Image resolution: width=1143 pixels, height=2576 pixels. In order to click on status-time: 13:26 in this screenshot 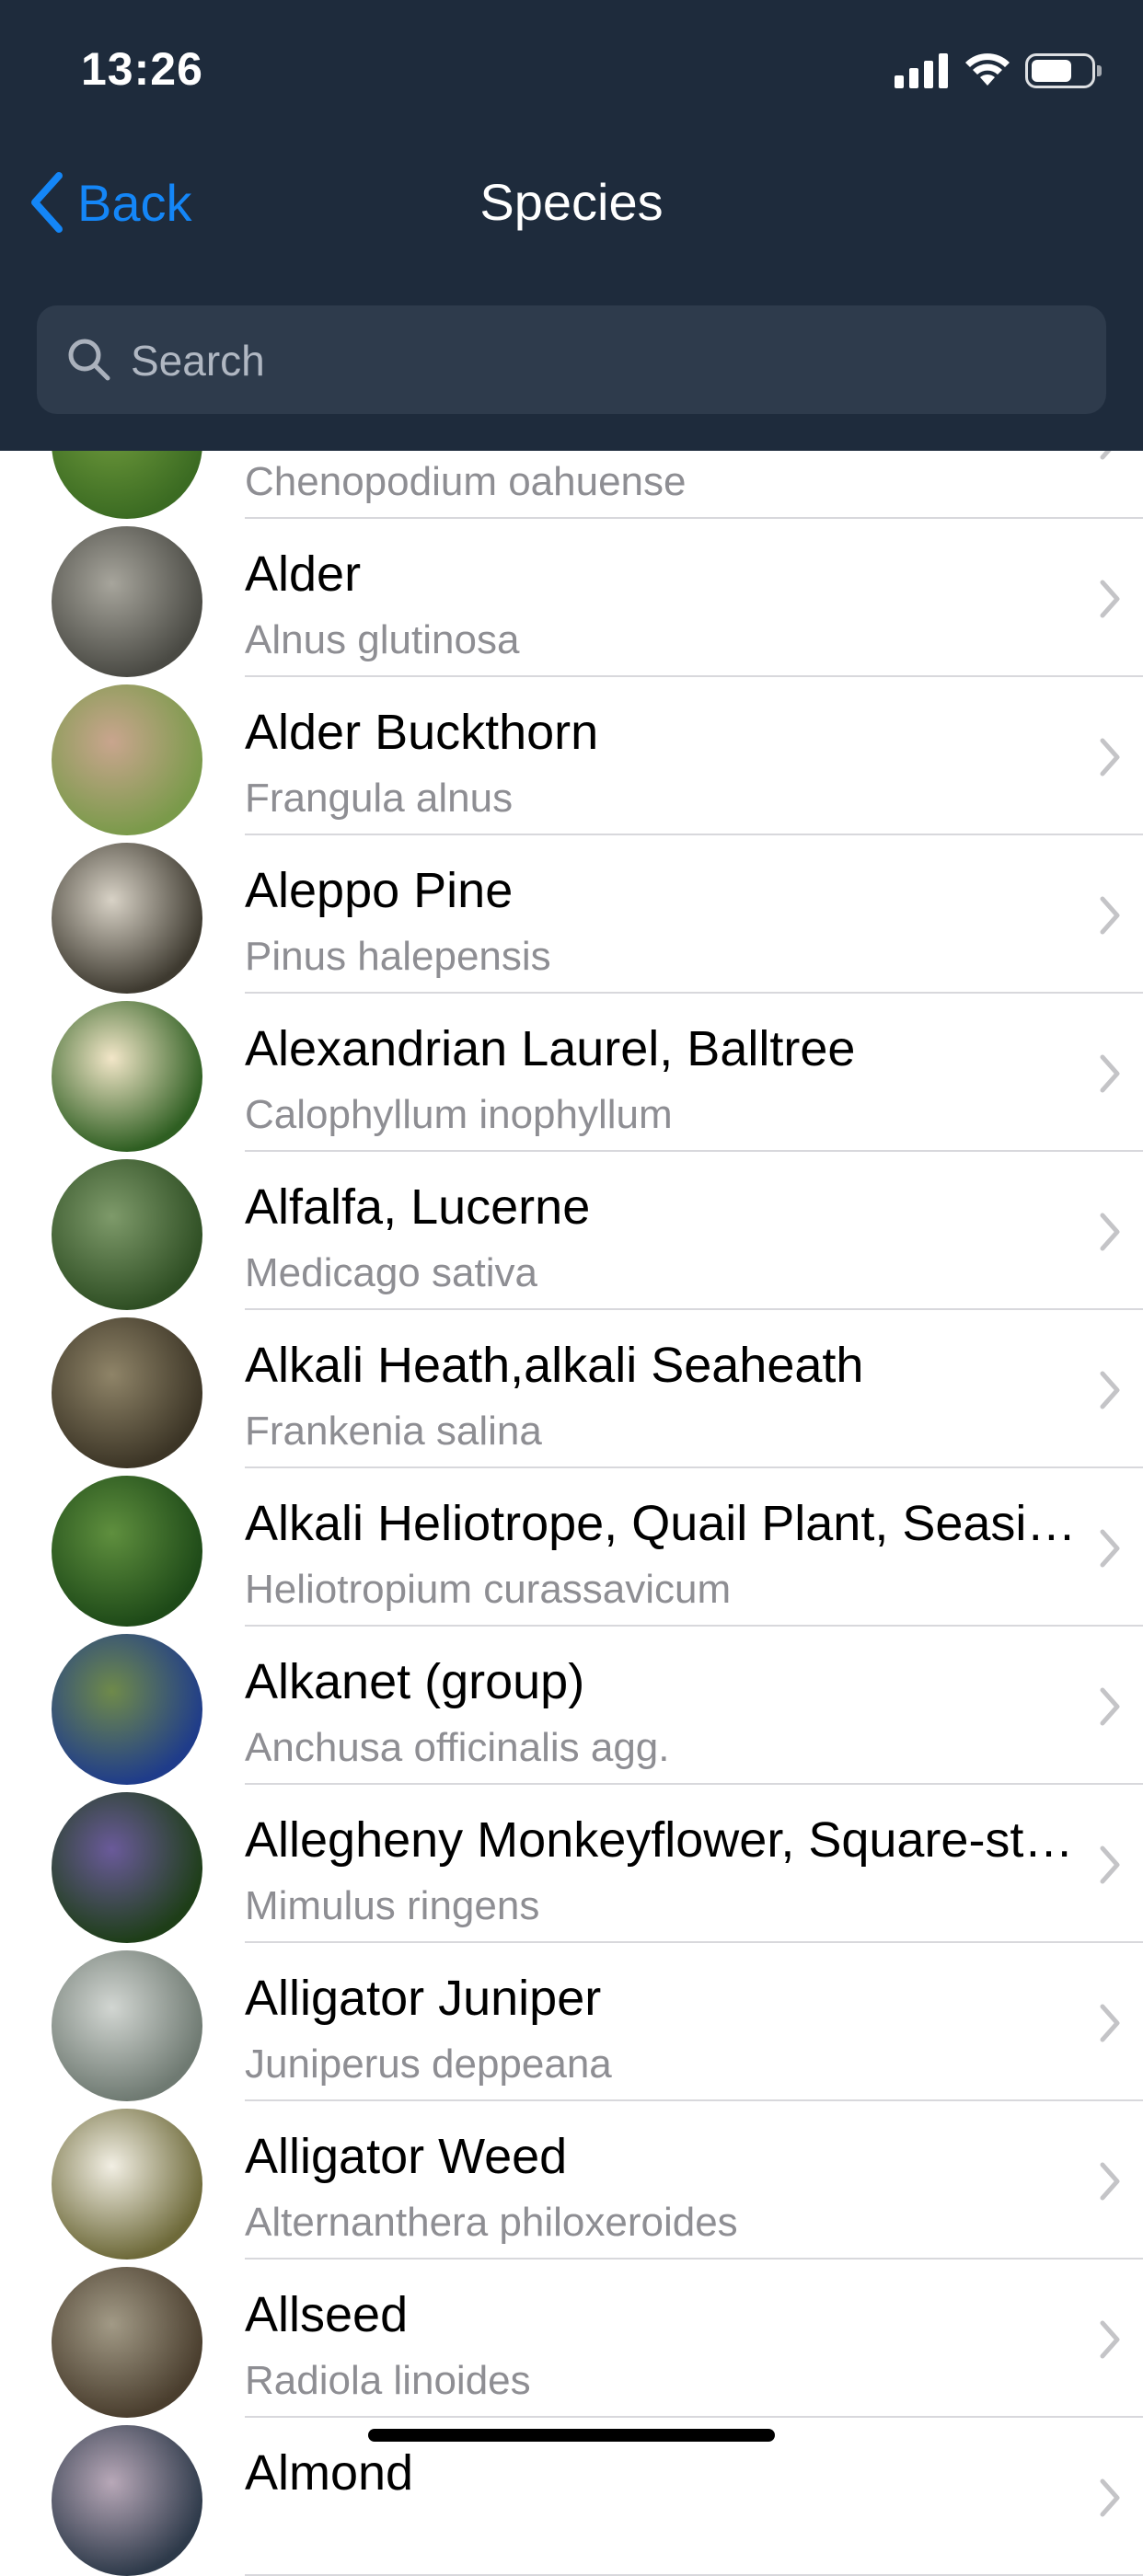, I will do `click(142, 69)`.